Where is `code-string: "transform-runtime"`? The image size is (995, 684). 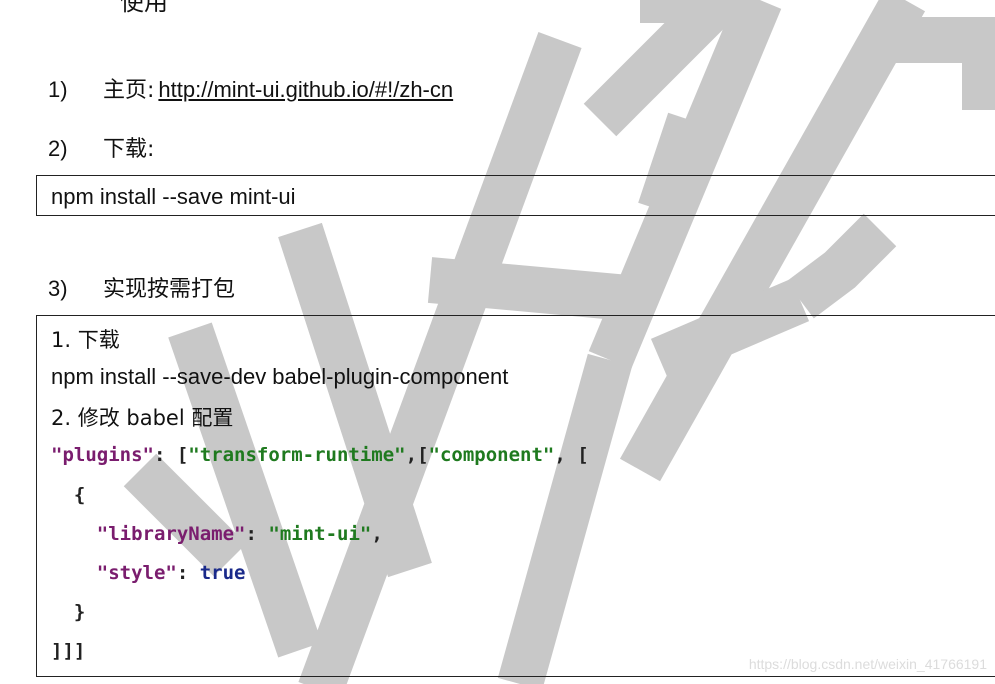 code-string: "transform-runtime" is located at coordinates (297, 455).